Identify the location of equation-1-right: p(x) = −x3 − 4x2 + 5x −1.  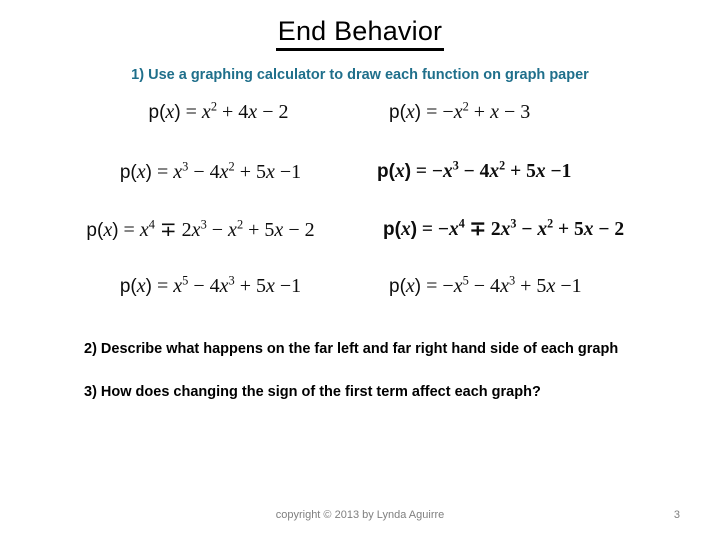
(474, 170).